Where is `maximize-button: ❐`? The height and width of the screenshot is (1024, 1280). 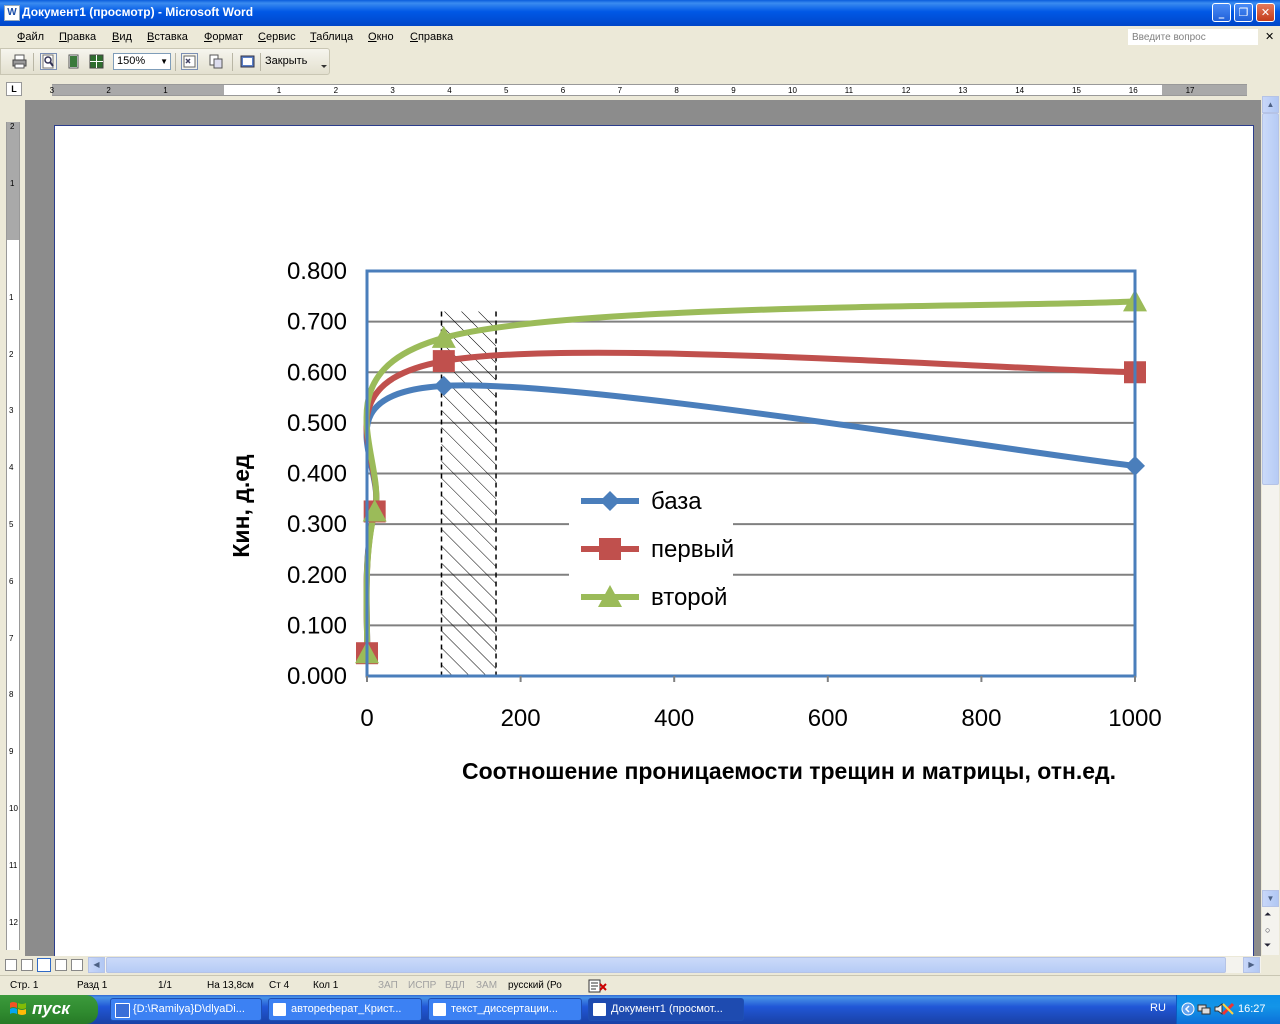
maximize-button: ❐ is located at coordinates (1243, 12).